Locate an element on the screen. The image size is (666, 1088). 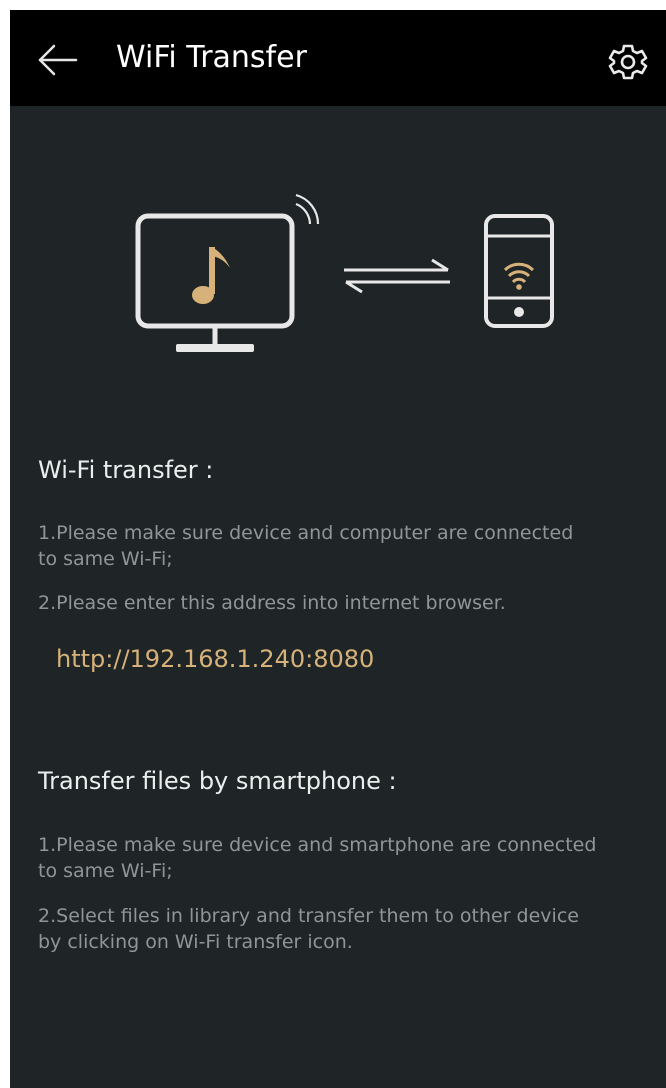
transfer-illustration is located at coordinates (345, 280).